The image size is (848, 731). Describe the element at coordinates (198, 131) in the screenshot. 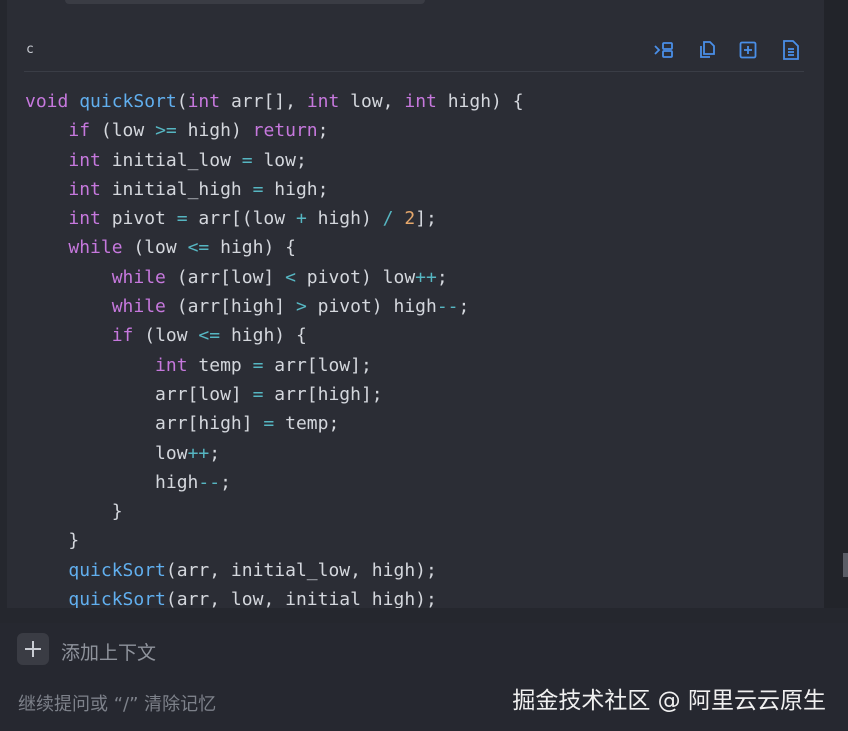

I see `code-line: if (low >= high) return;` at that location.